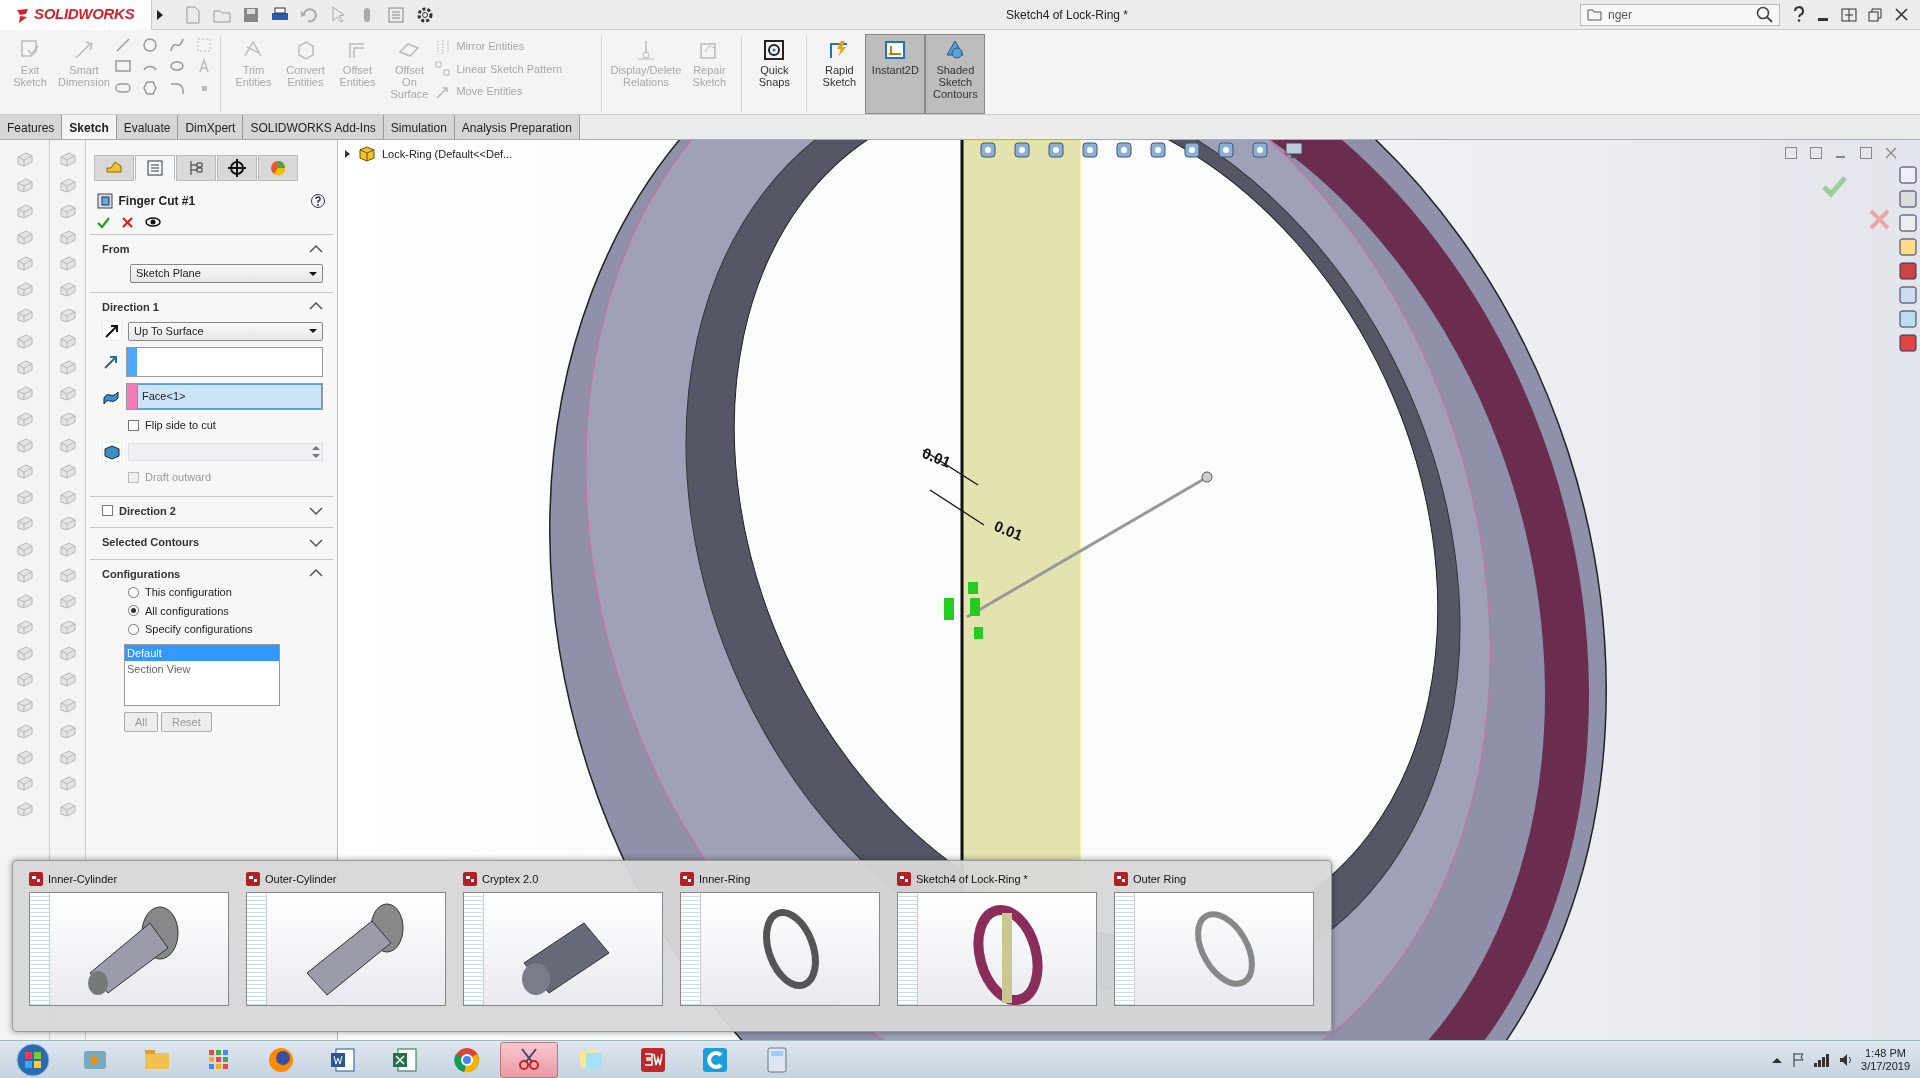 Image resolution: width=1920 pixels, height=1078 pixels. I want to click on ok-check-icon, so click(103, 222).